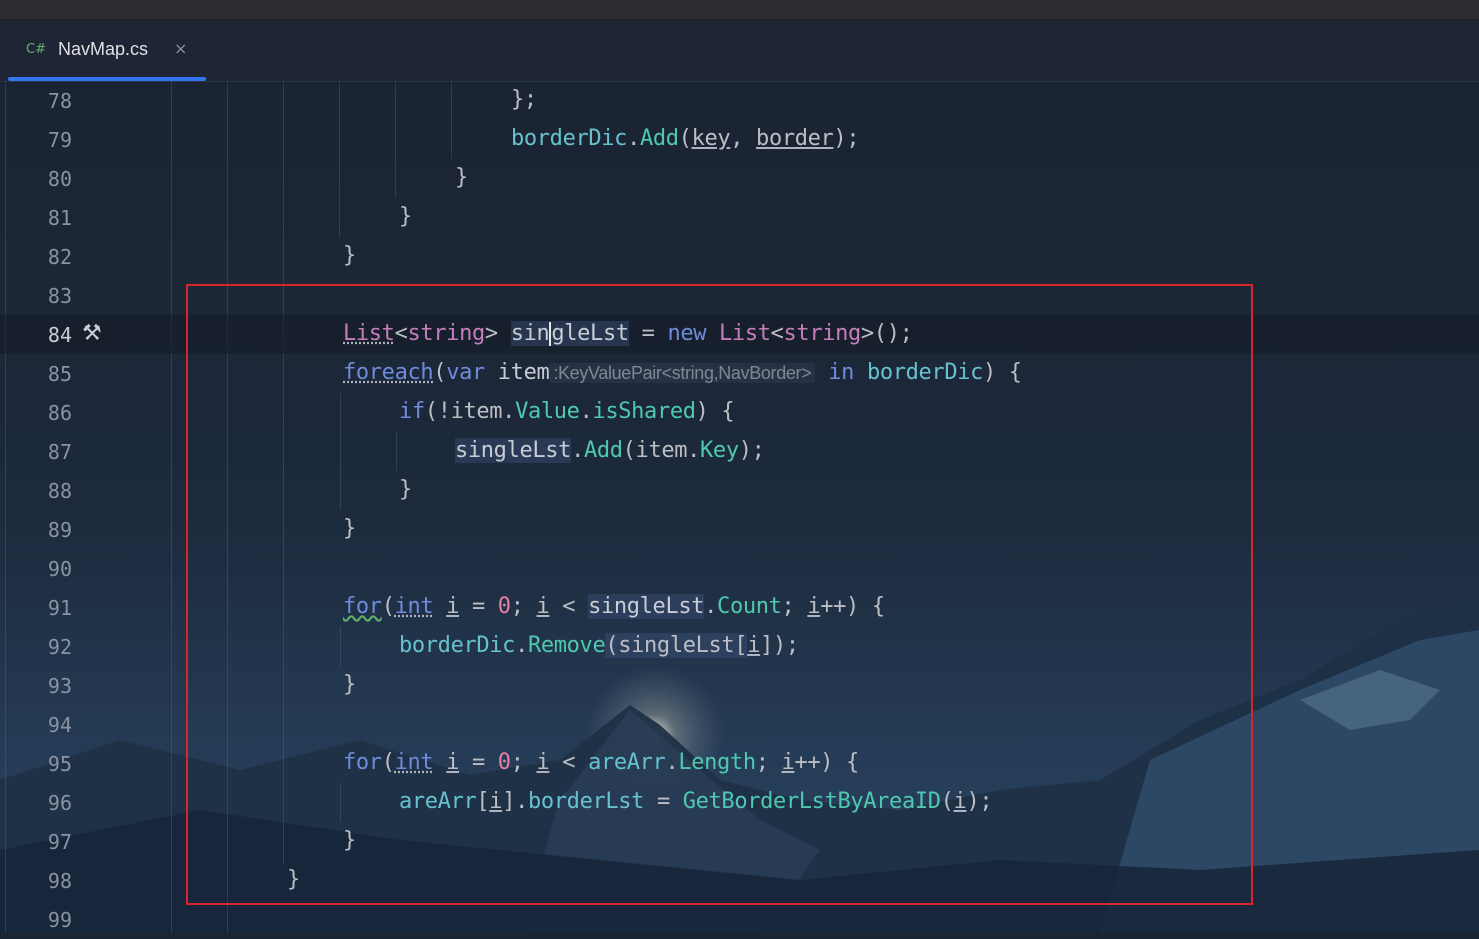  I want to click on line-number: 80, so click(59, 179).